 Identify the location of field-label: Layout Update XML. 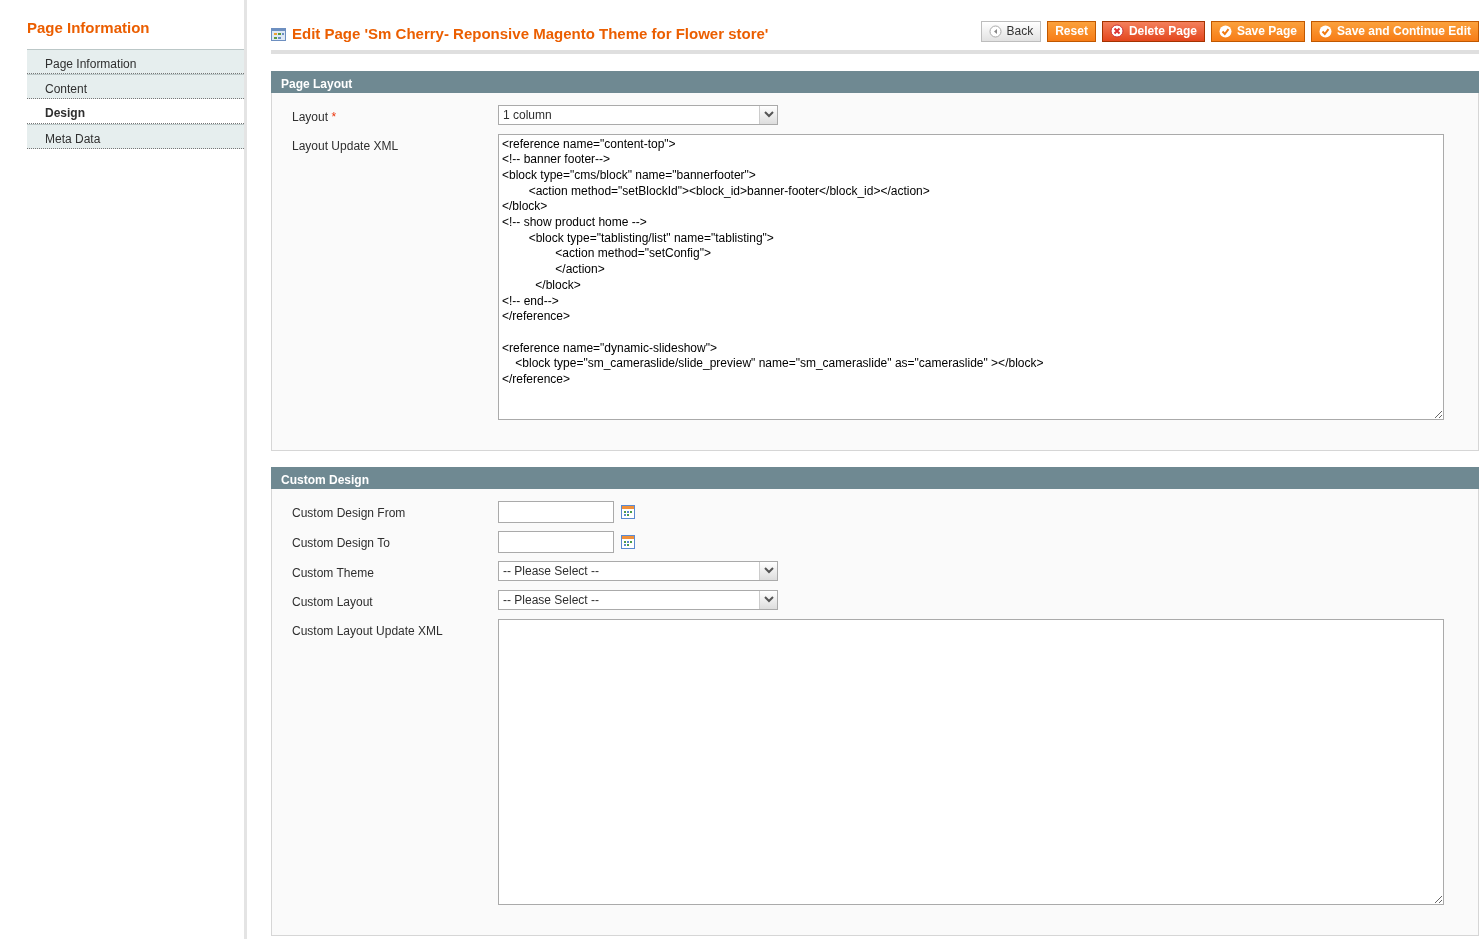
(346, 146).